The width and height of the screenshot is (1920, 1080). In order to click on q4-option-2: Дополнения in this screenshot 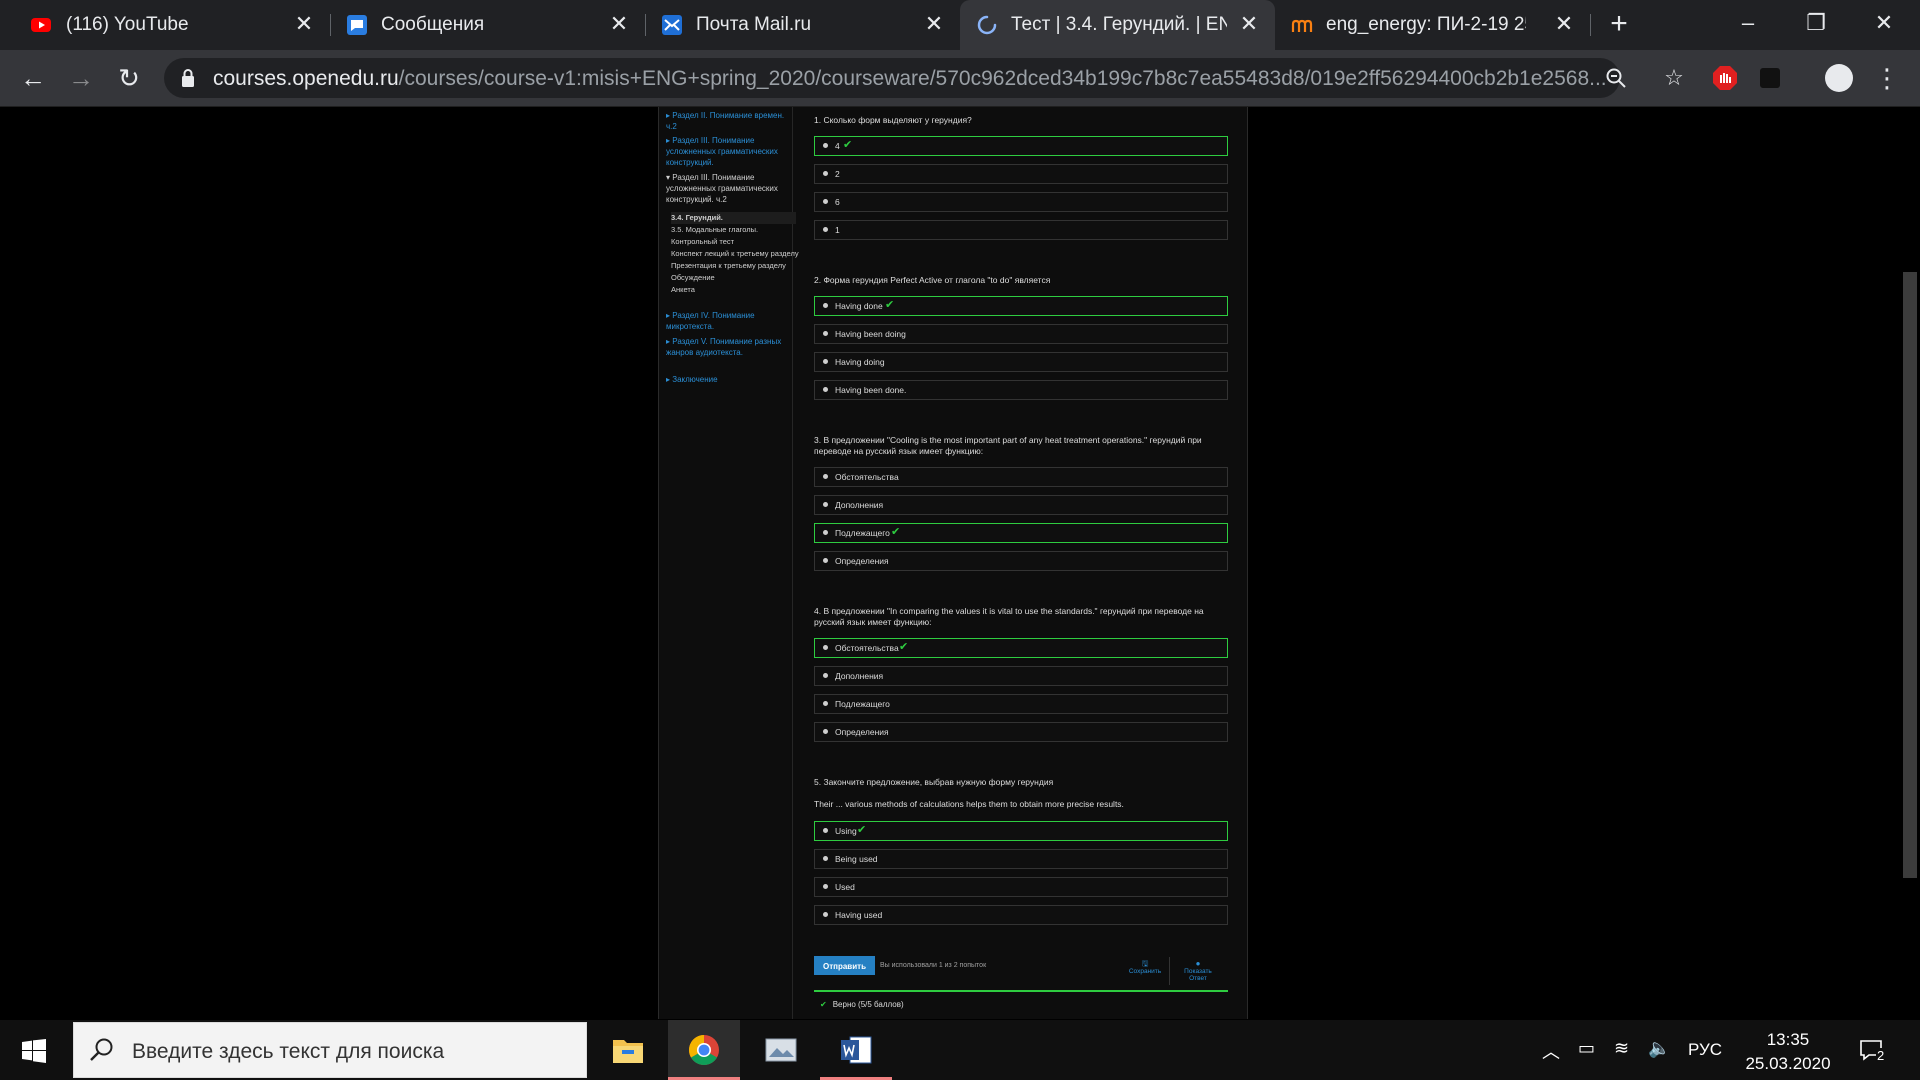, I will do `click(1021, 676)`.